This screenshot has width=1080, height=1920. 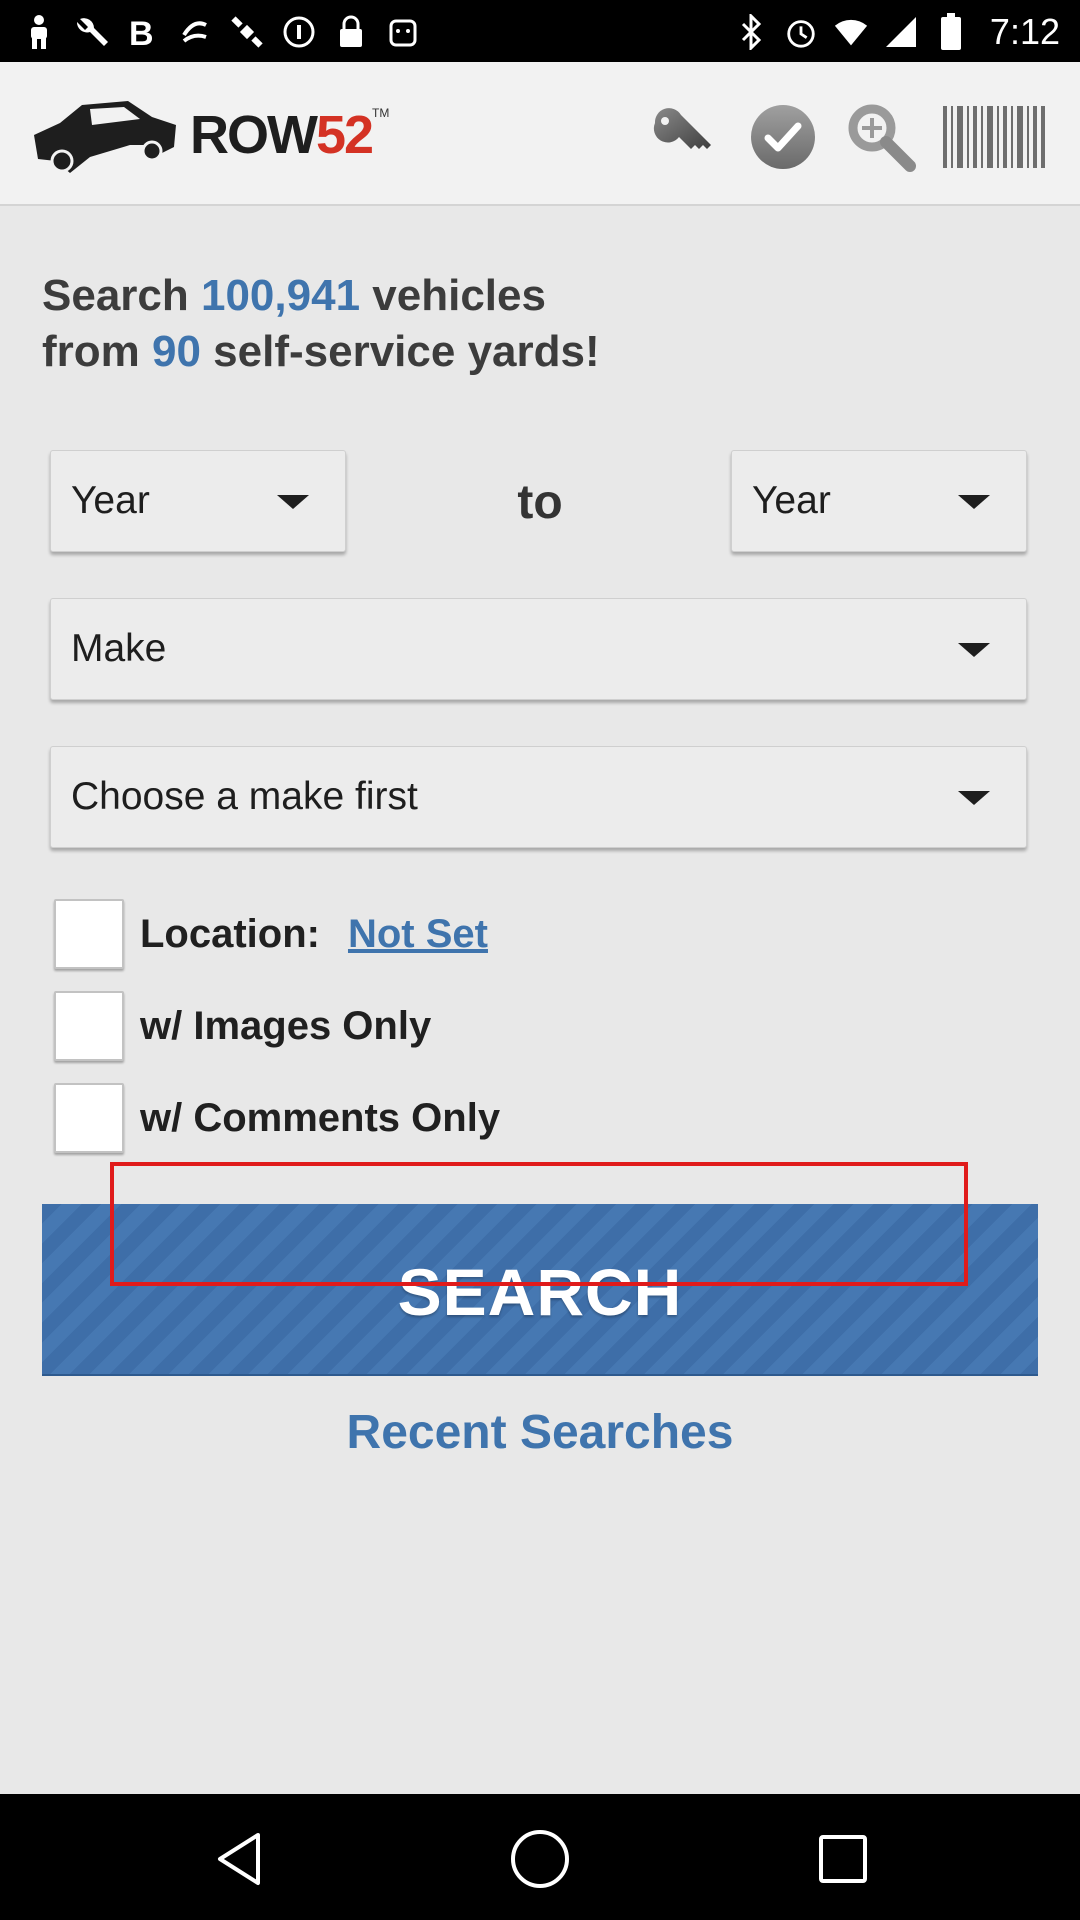 I want to click on navigation-bar, so click(x=540, y=1857).